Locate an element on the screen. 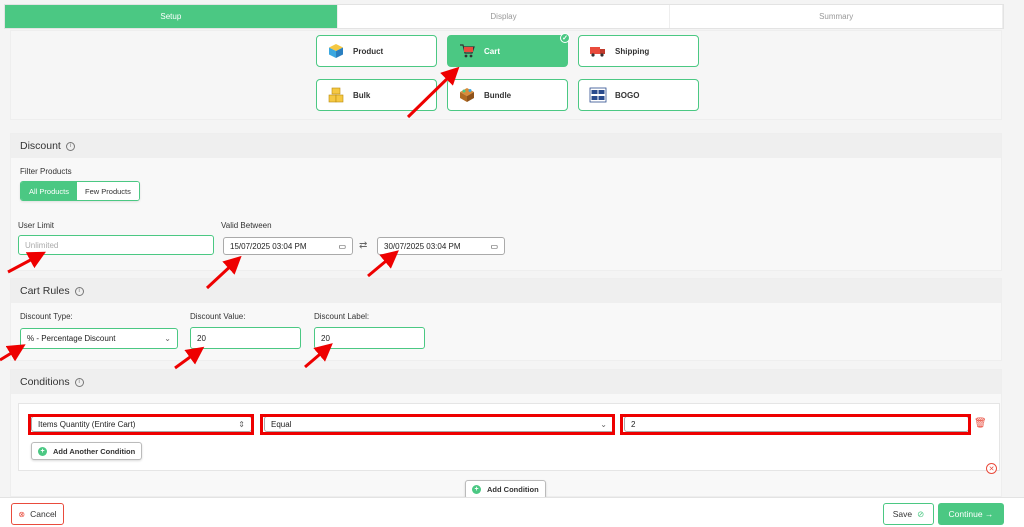 The height and width of the screenshot is (527, 1024). section-header: Discount i is located at coordinates (506, 146).